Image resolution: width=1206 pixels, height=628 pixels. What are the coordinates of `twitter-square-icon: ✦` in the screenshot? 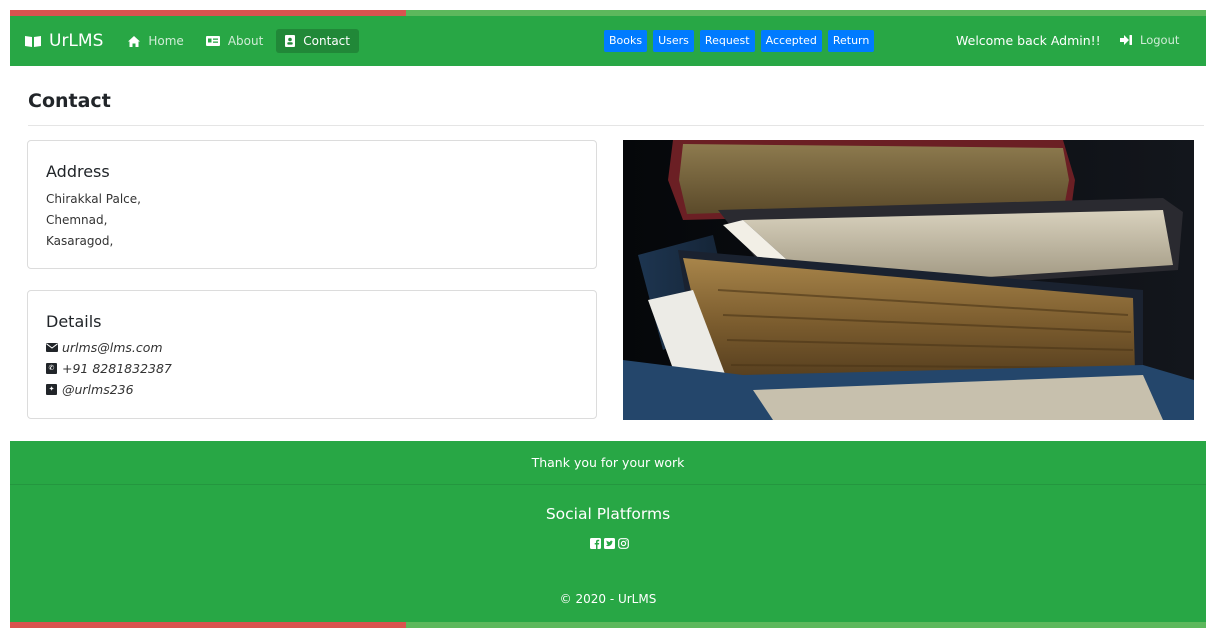 It's located at (51, 389).